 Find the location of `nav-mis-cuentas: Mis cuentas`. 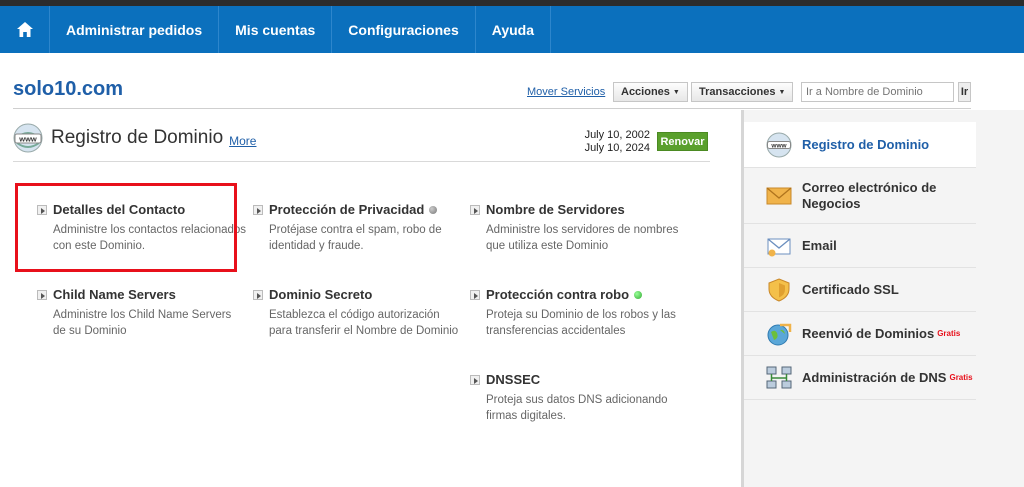

nav-mis-cuentas: Mis cuentas is located at coordinates (276, 29).